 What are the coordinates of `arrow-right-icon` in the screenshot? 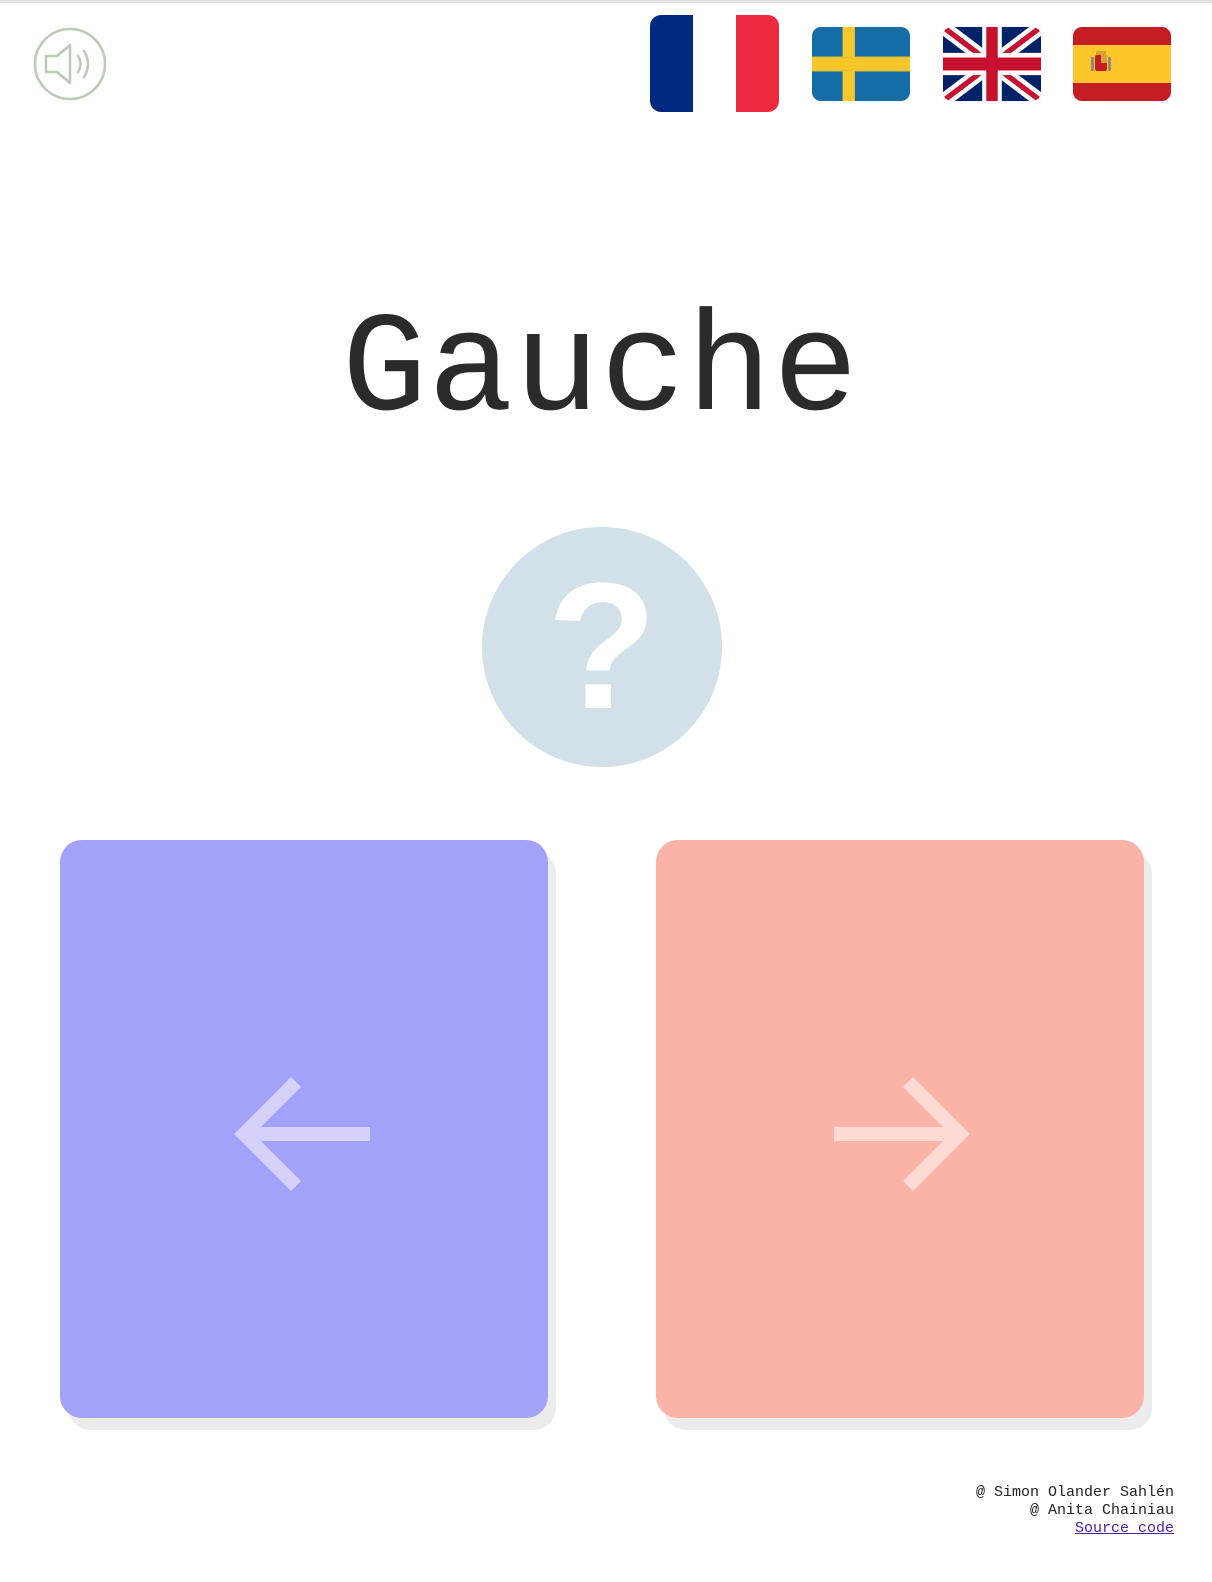 It's located at (902, 1134).